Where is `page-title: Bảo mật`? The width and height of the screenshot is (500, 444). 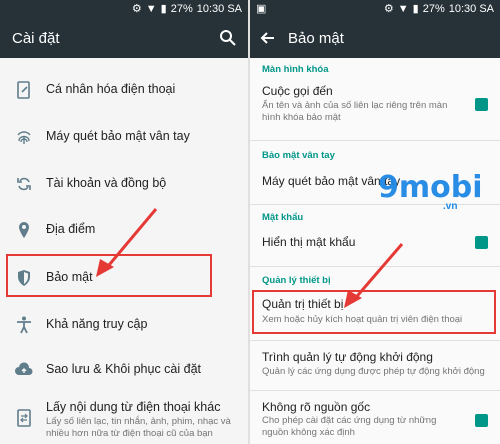
page-title: Bảo mật is located at coordinates (316, 38).